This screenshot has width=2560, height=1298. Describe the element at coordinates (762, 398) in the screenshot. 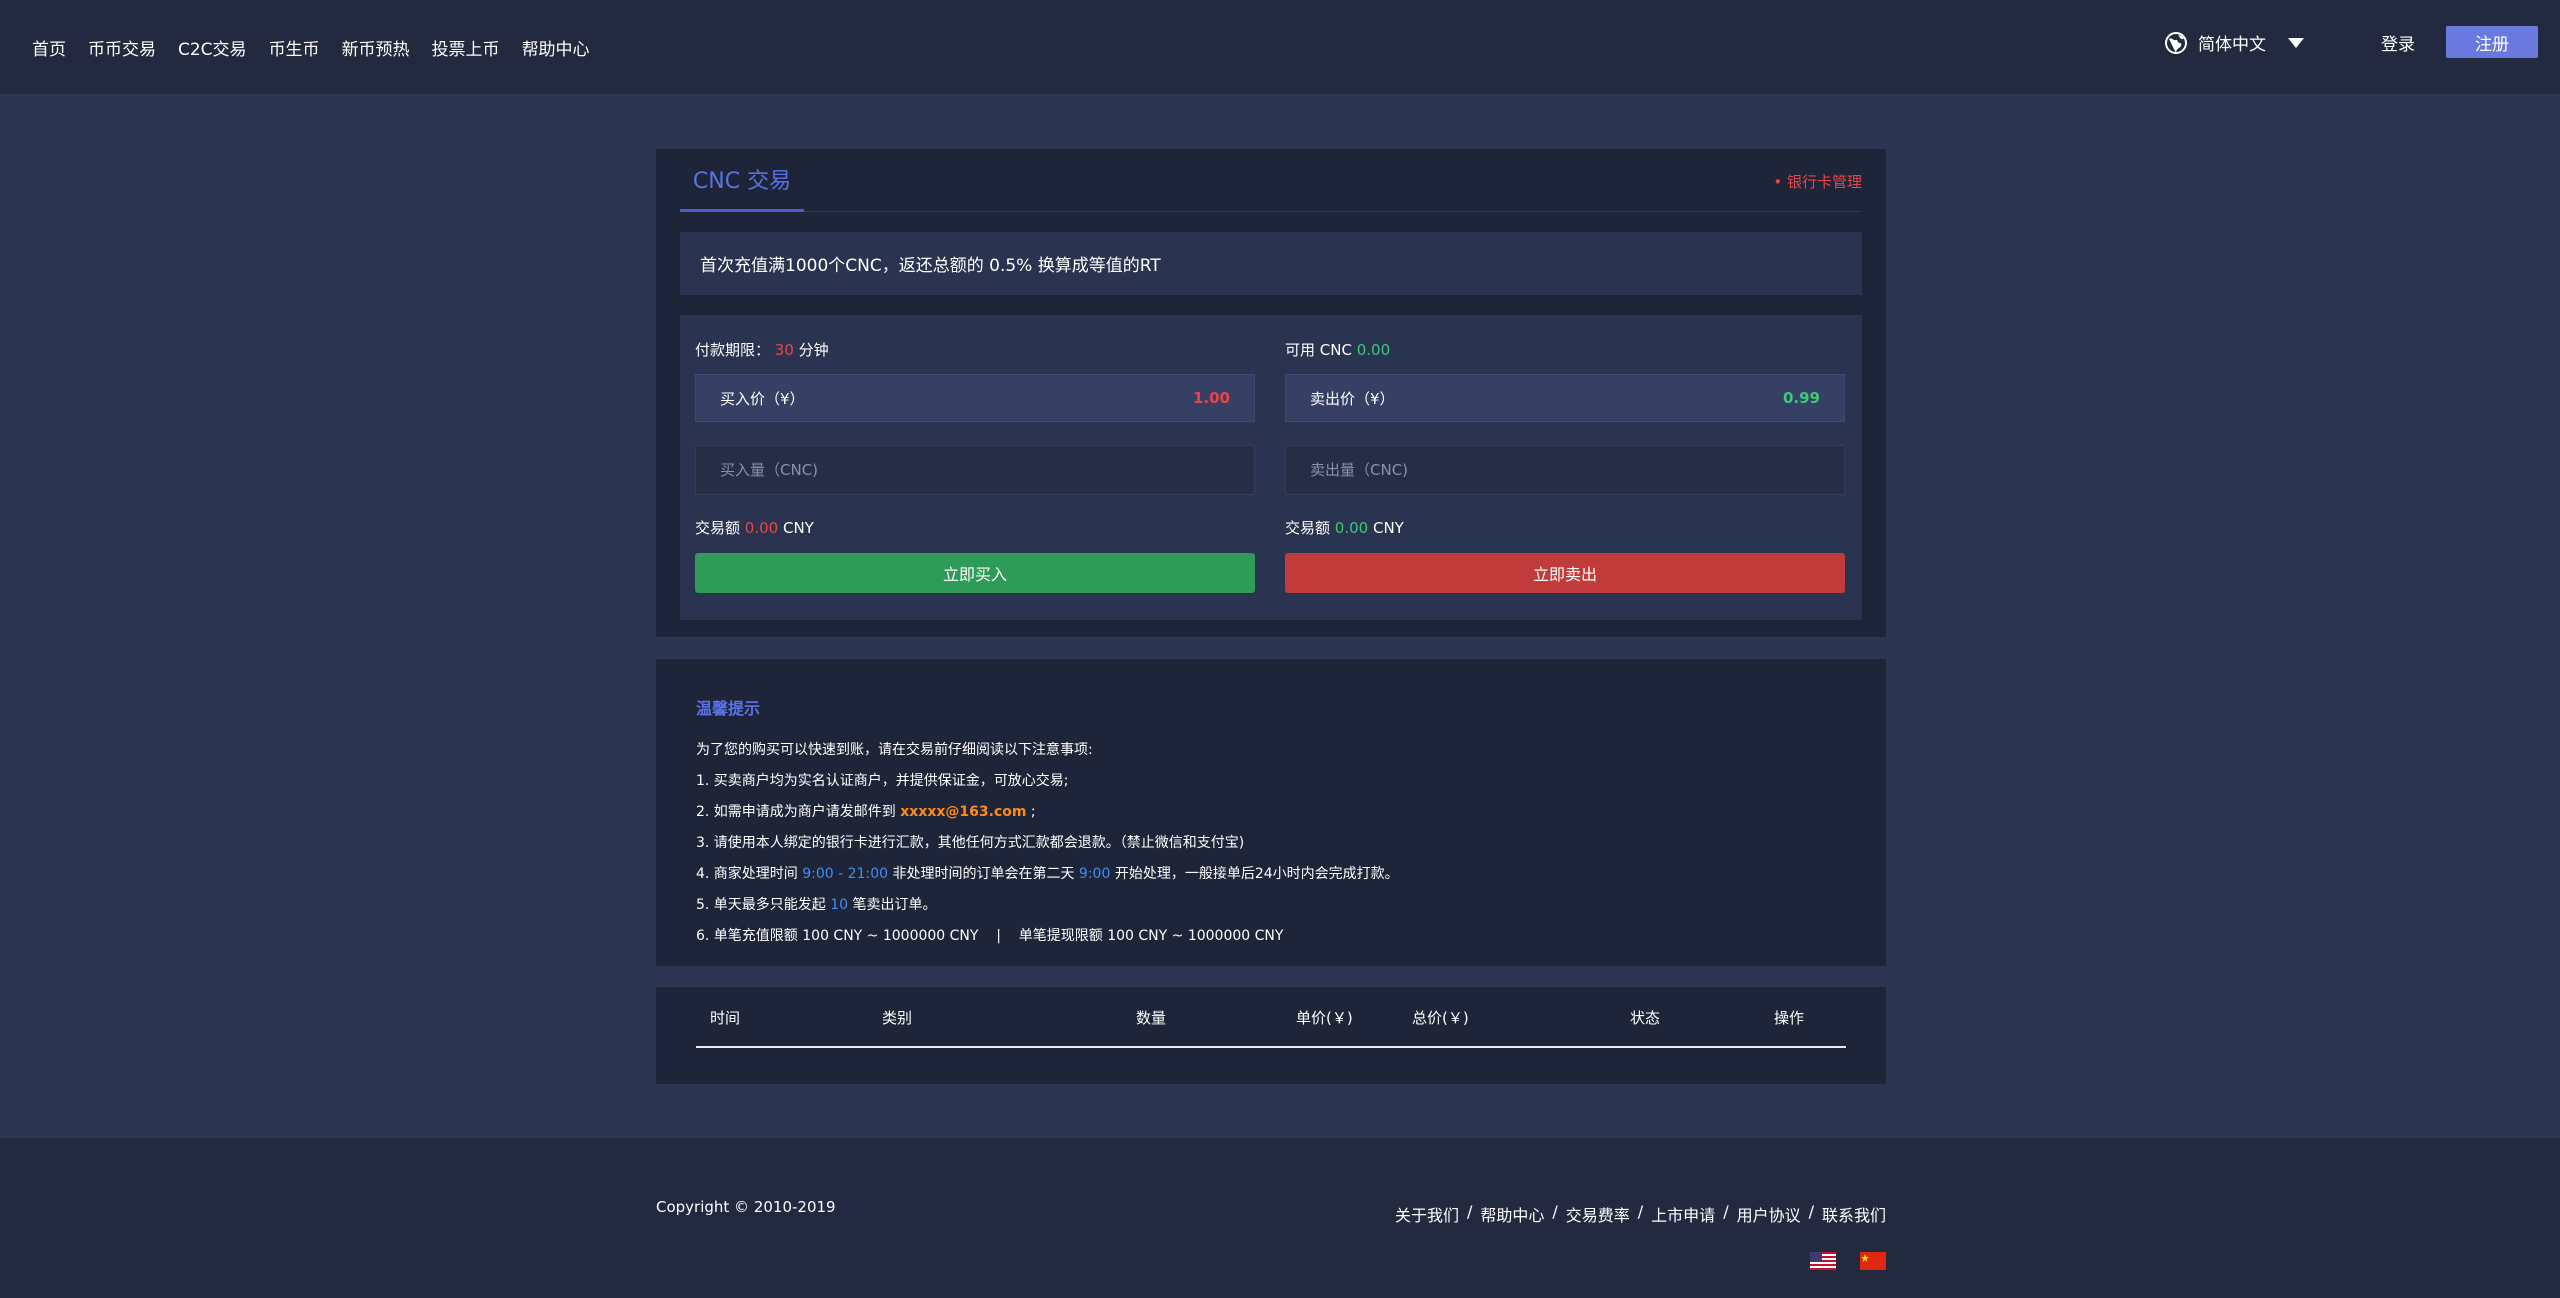

I see `buy-price-label: 买入价（¥）` at that location.